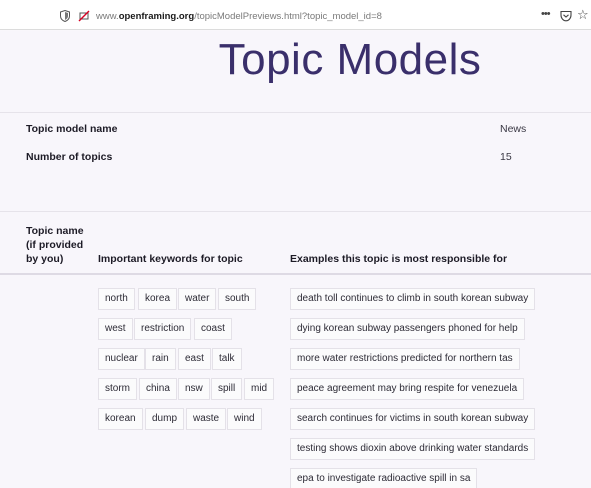 The height and width of the screenshot is (488, 591). Describe the element at coordinates (45, 259) in the screenshot. I see `topic-name-header-line3: by you)` at that location.